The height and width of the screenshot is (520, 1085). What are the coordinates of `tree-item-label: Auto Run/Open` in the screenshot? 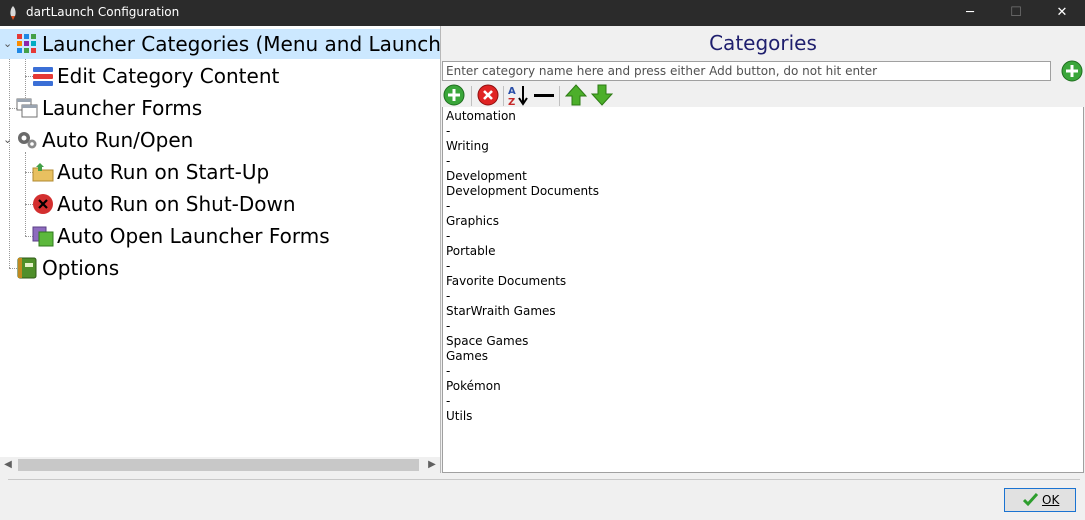 It's located at (118, 140).